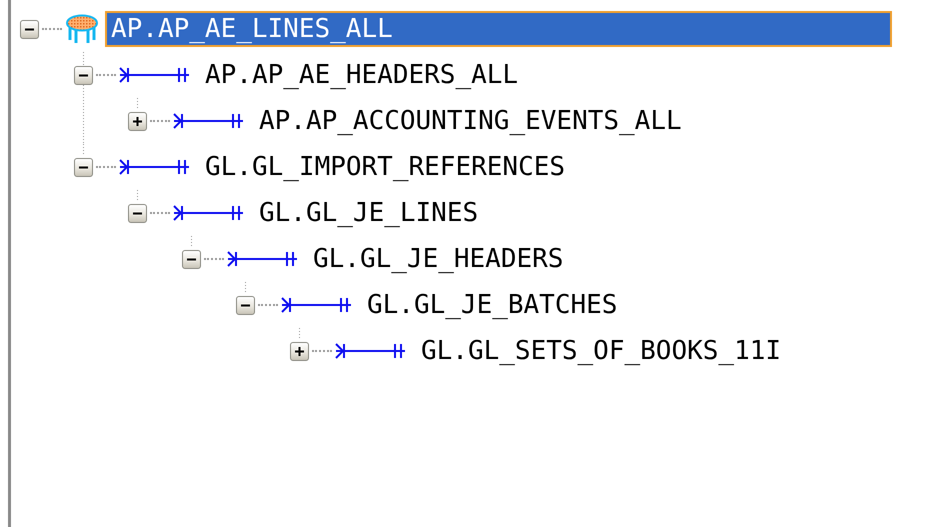  What do you see at coordinates (82, 29) in the screenshot?
I see `table-icon` at bounding box center [82, 29].